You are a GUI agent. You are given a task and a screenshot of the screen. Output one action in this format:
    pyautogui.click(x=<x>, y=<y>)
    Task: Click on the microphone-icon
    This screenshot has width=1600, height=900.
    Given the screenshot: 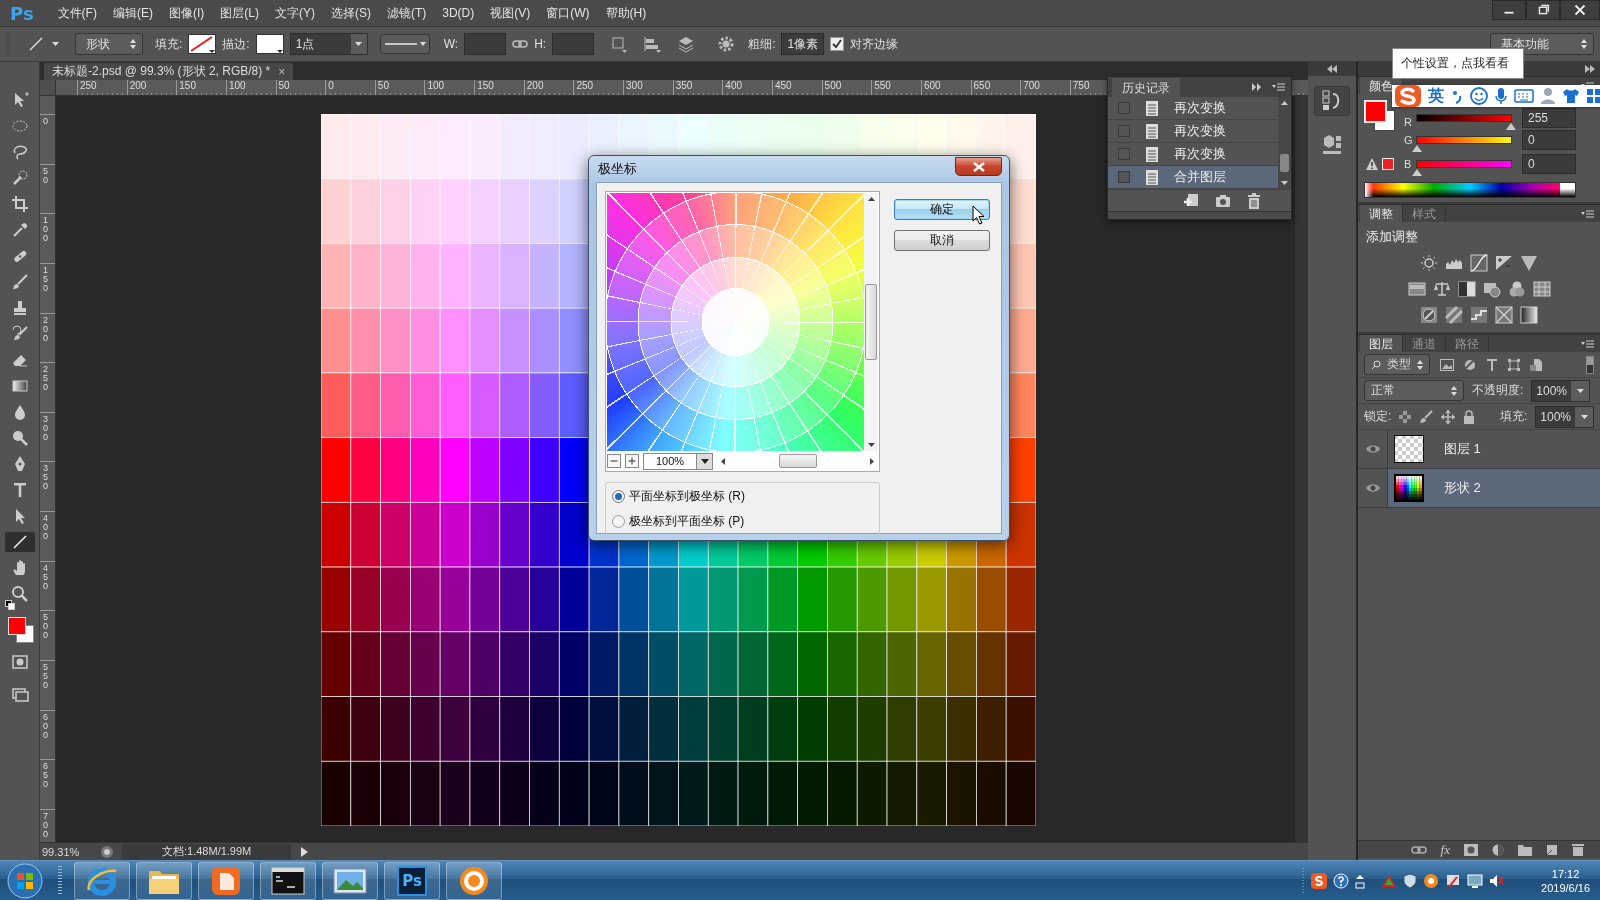 What is the action you would take?
    pyautogui.click(x=1501, y=96)
    